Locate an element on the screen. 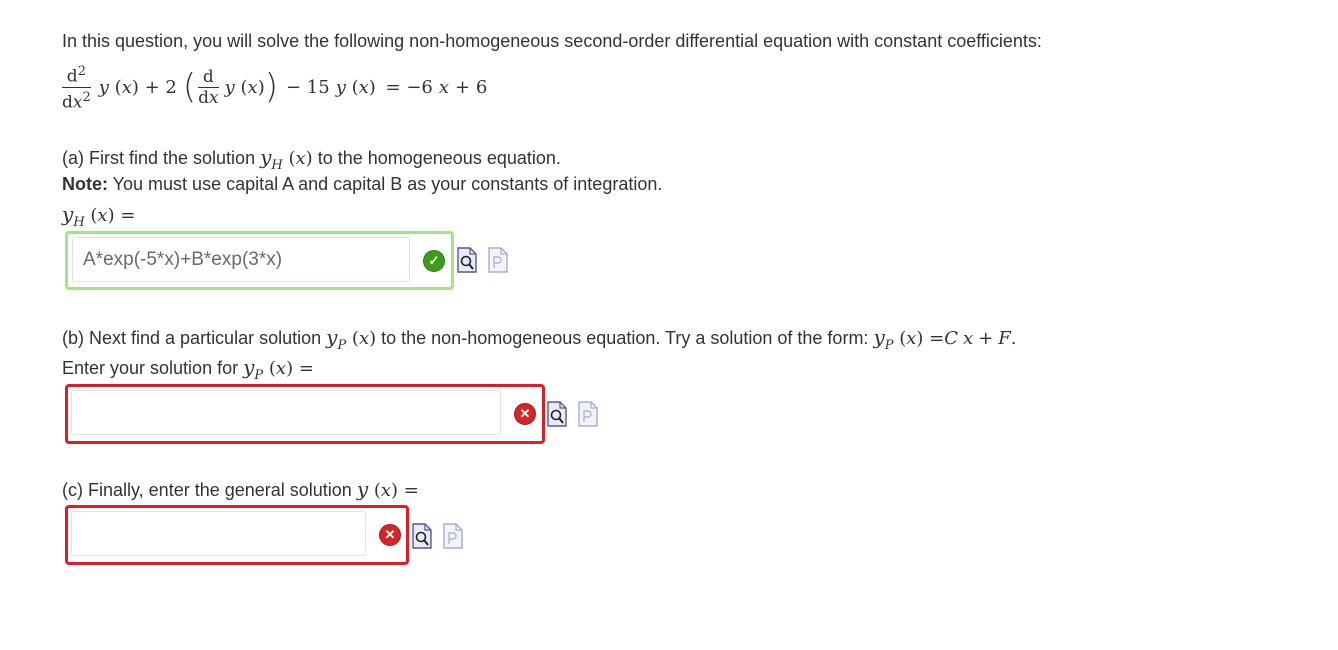 The height and width of the screenshot is (650, 1338). second-derivative-operator: d2 dx2 is located at coordinates (76, 88).